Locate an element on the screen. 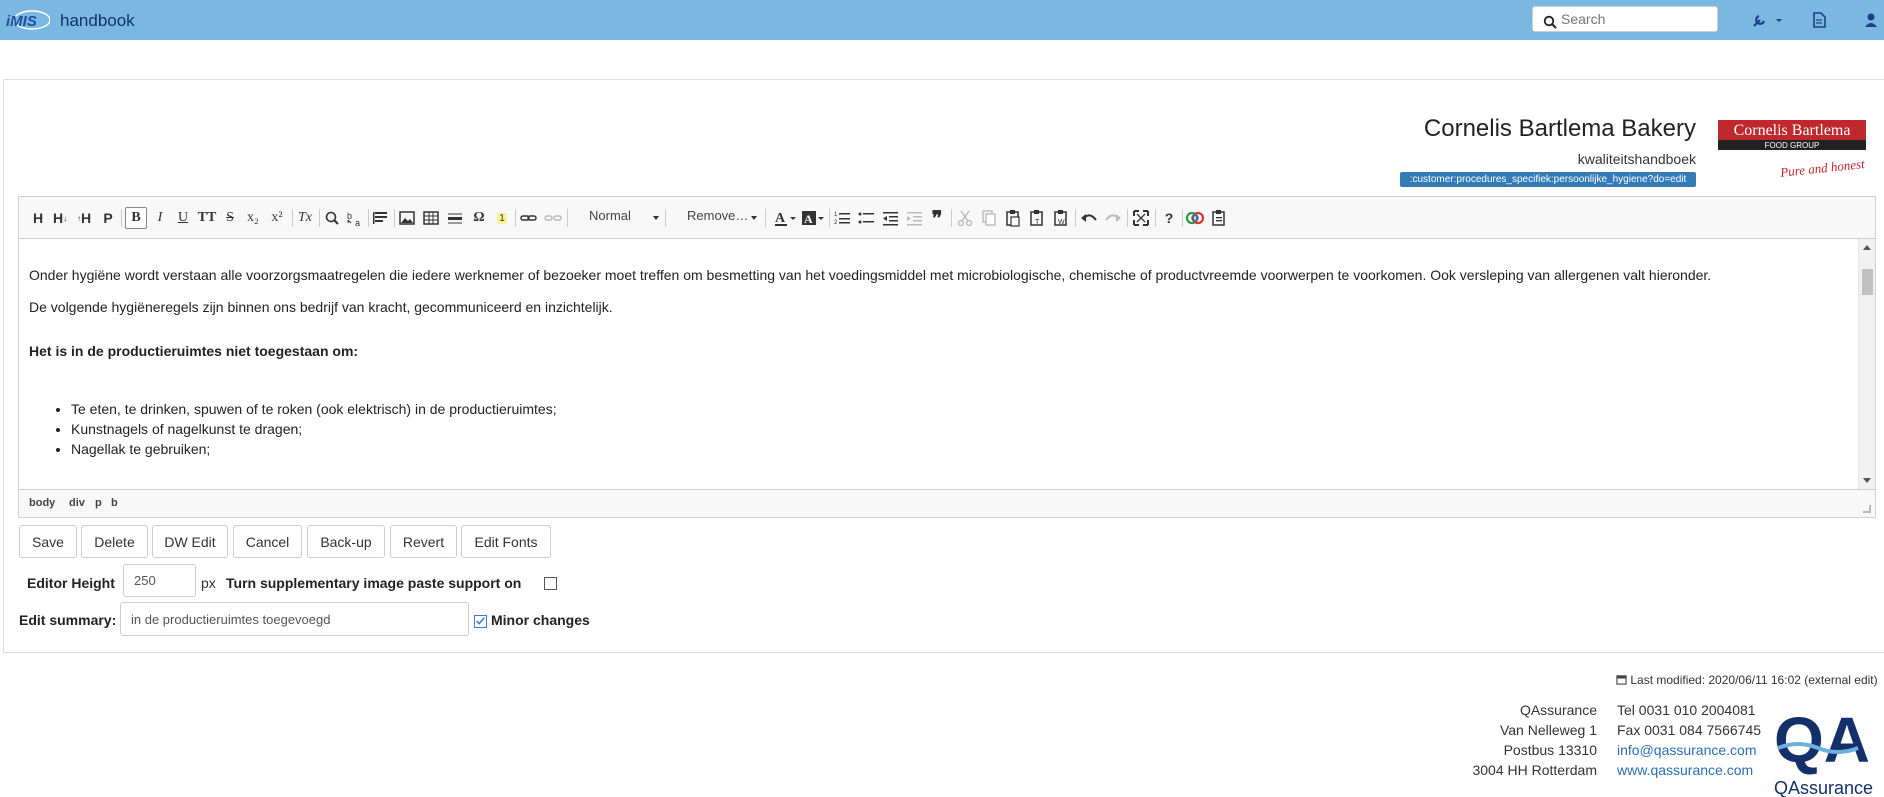 This screenshot has height=797, width=1884. scroll-up-arrow-icon is located at coordinates (1867, 247).